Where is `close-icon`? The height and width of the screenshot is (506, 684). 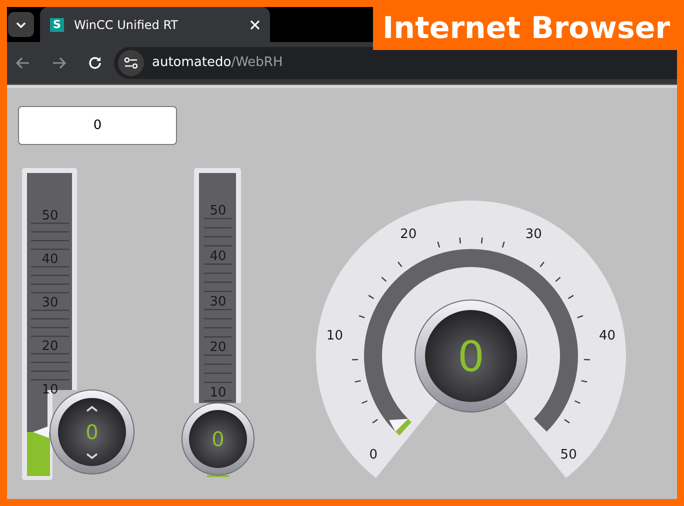 close-icon is located at coordinates (255, 25).